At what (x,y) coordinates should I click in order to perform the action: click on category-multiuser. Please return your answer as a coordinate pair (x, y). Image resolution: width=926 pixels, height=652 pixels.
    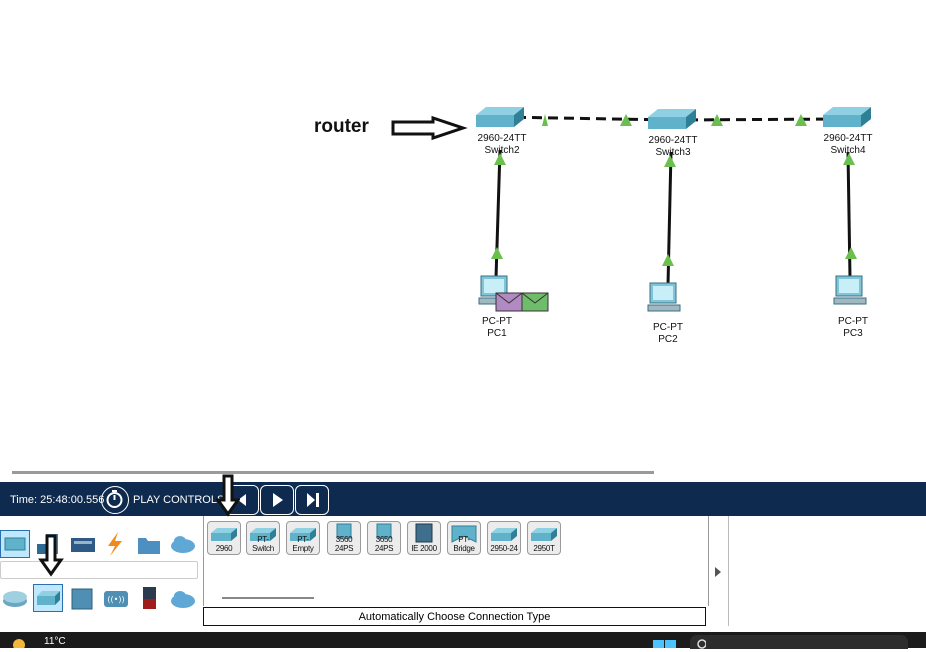
    Looking at the image, I should click on (183, 544).